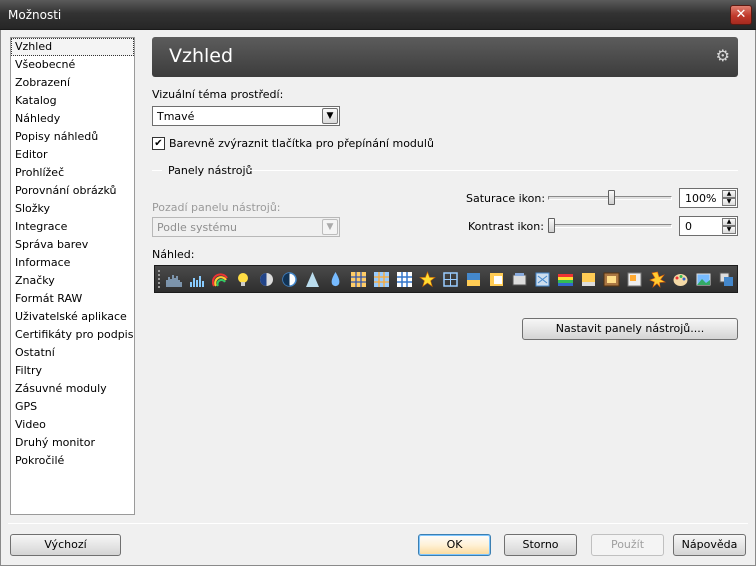 The height and width of the screenshot is (566, 756). What do you see at coordinates (218, 94) in the screenshot?
I see `theme-label: Vizuální téma prostředí:` at bounding box center [218, 94].